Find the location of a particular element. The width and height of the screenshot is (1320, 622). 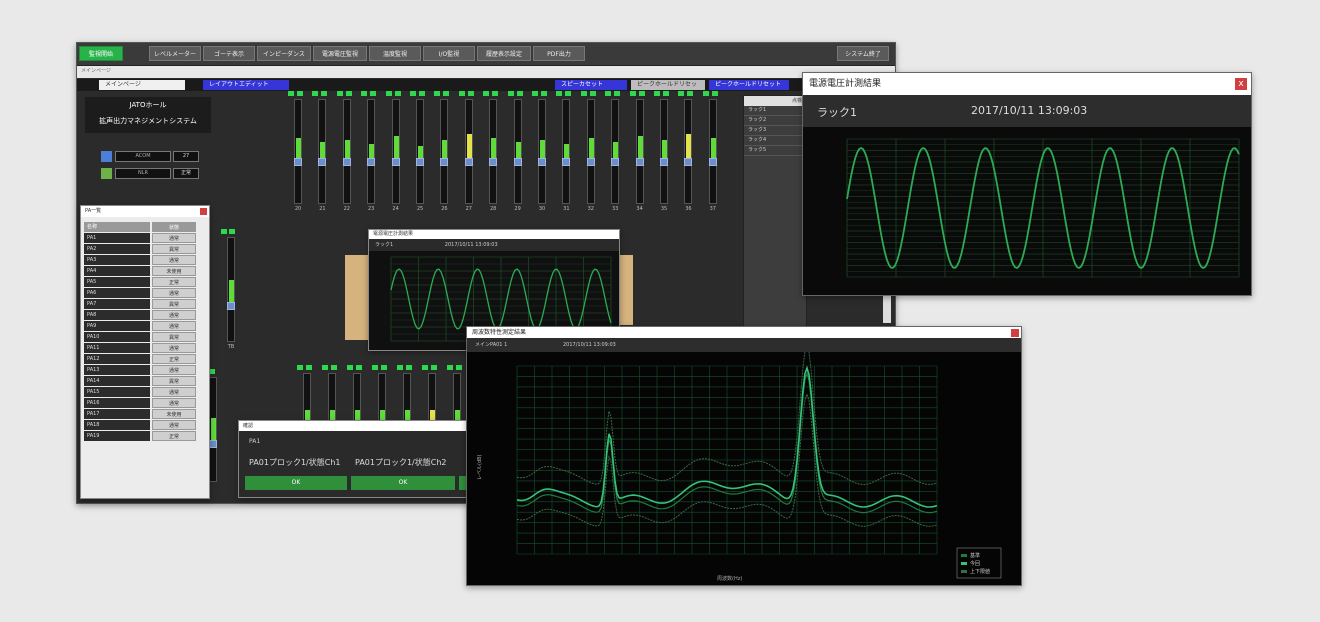

pa-row: PA15 通常 is located at coordinates (145, 392).